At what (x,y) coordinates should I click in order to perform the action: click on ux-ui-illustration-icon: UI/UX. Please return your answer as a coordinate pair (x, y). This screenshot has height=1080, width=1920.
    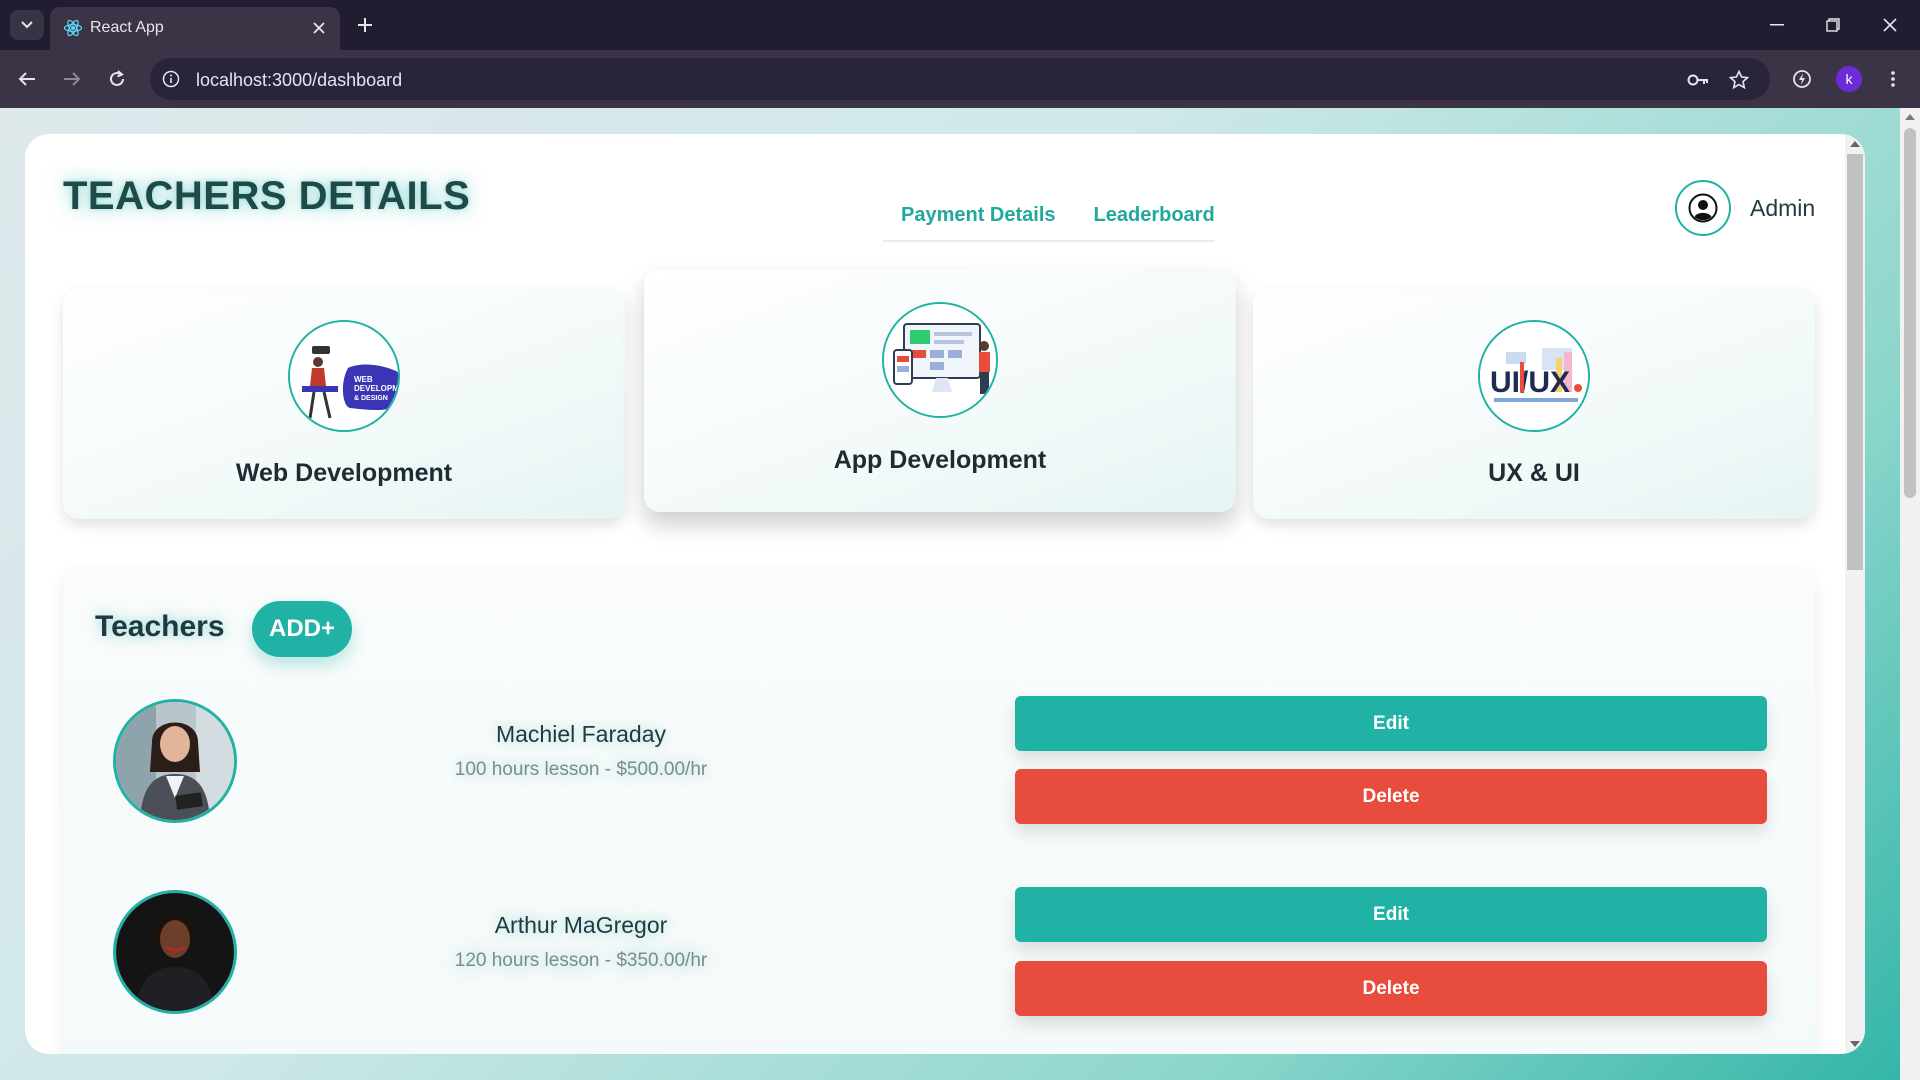
    Looking at the image, I should click on (1534, 376).